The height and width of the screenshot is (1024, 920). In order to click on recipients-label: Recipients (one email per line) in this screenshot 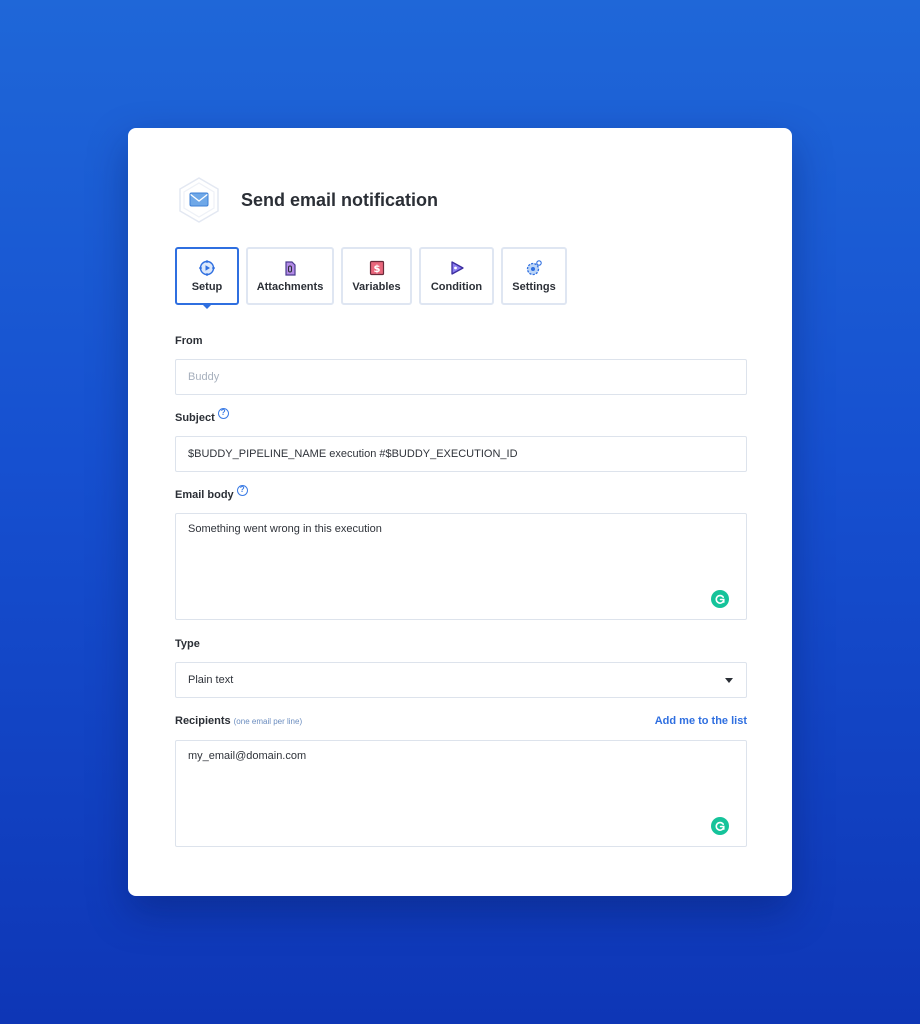, I will do `click(238, 721)`.